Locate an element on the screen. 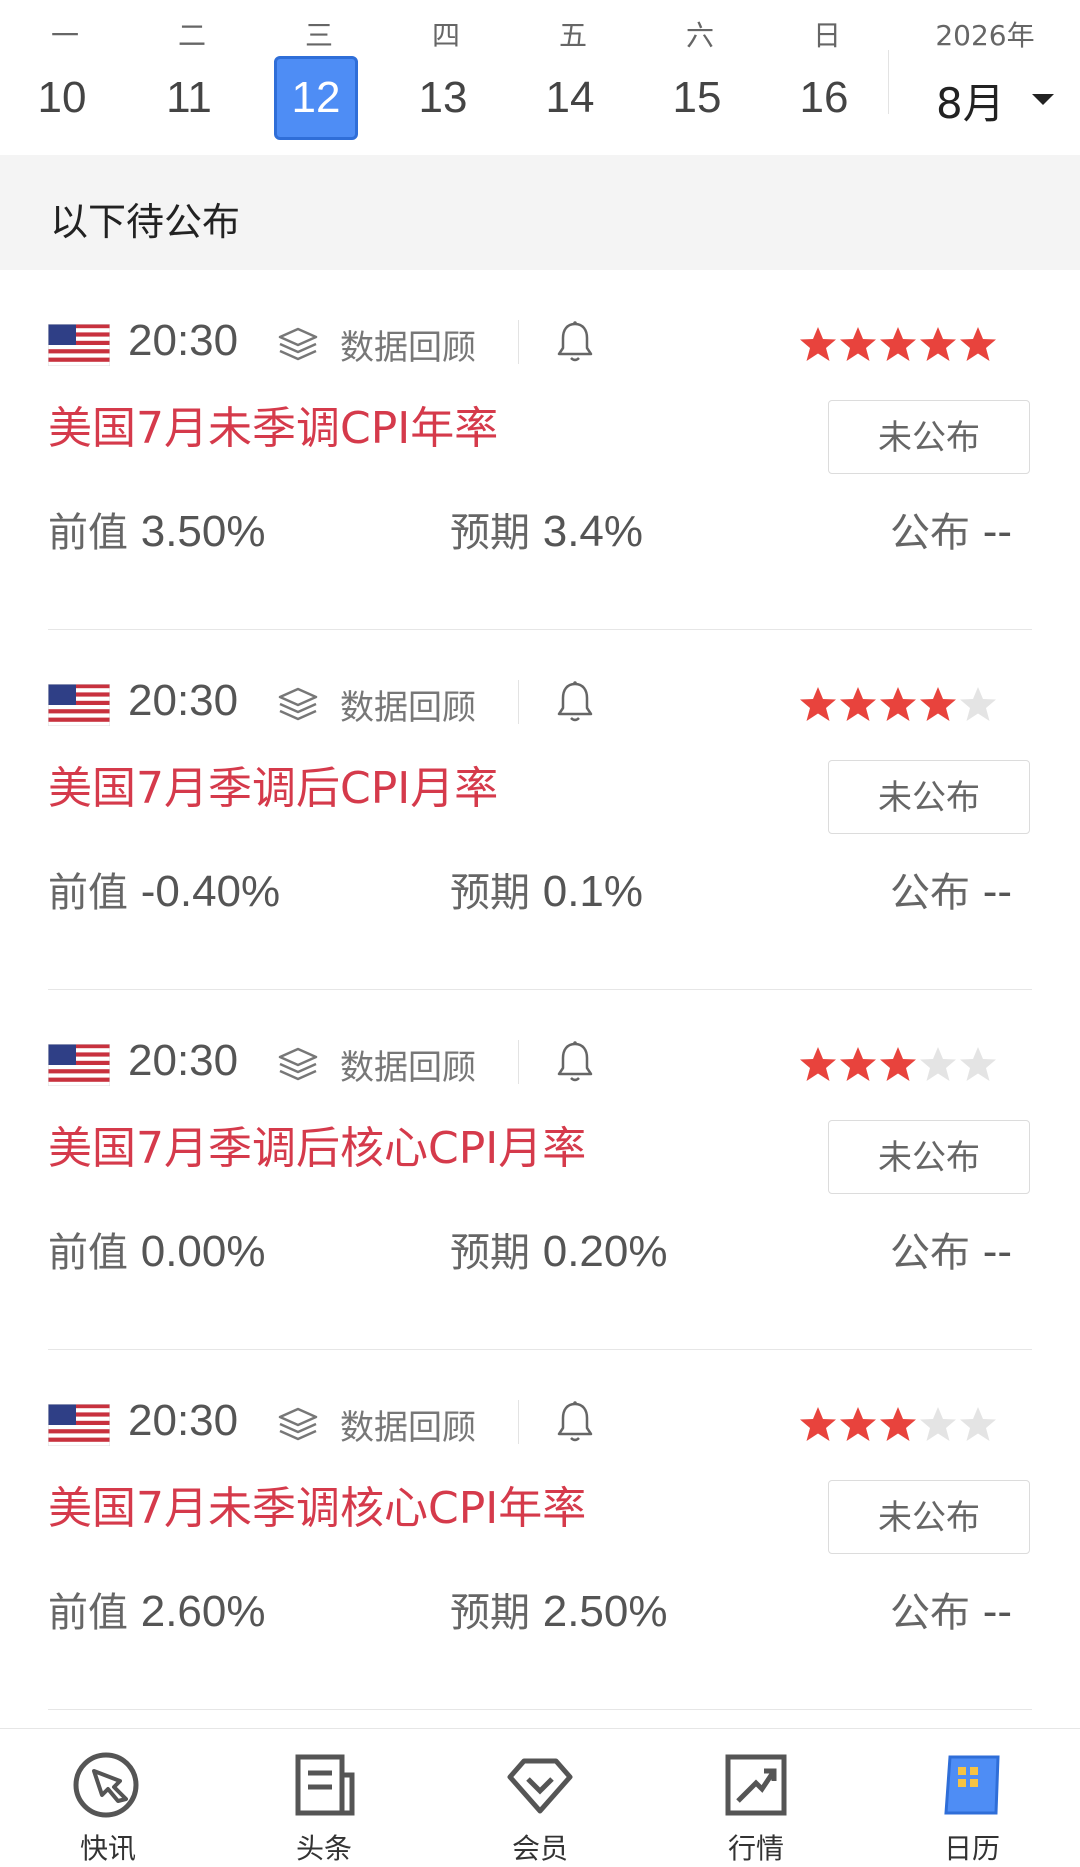  nav-calendar: 日历 is located at coordinates (972, 1797).